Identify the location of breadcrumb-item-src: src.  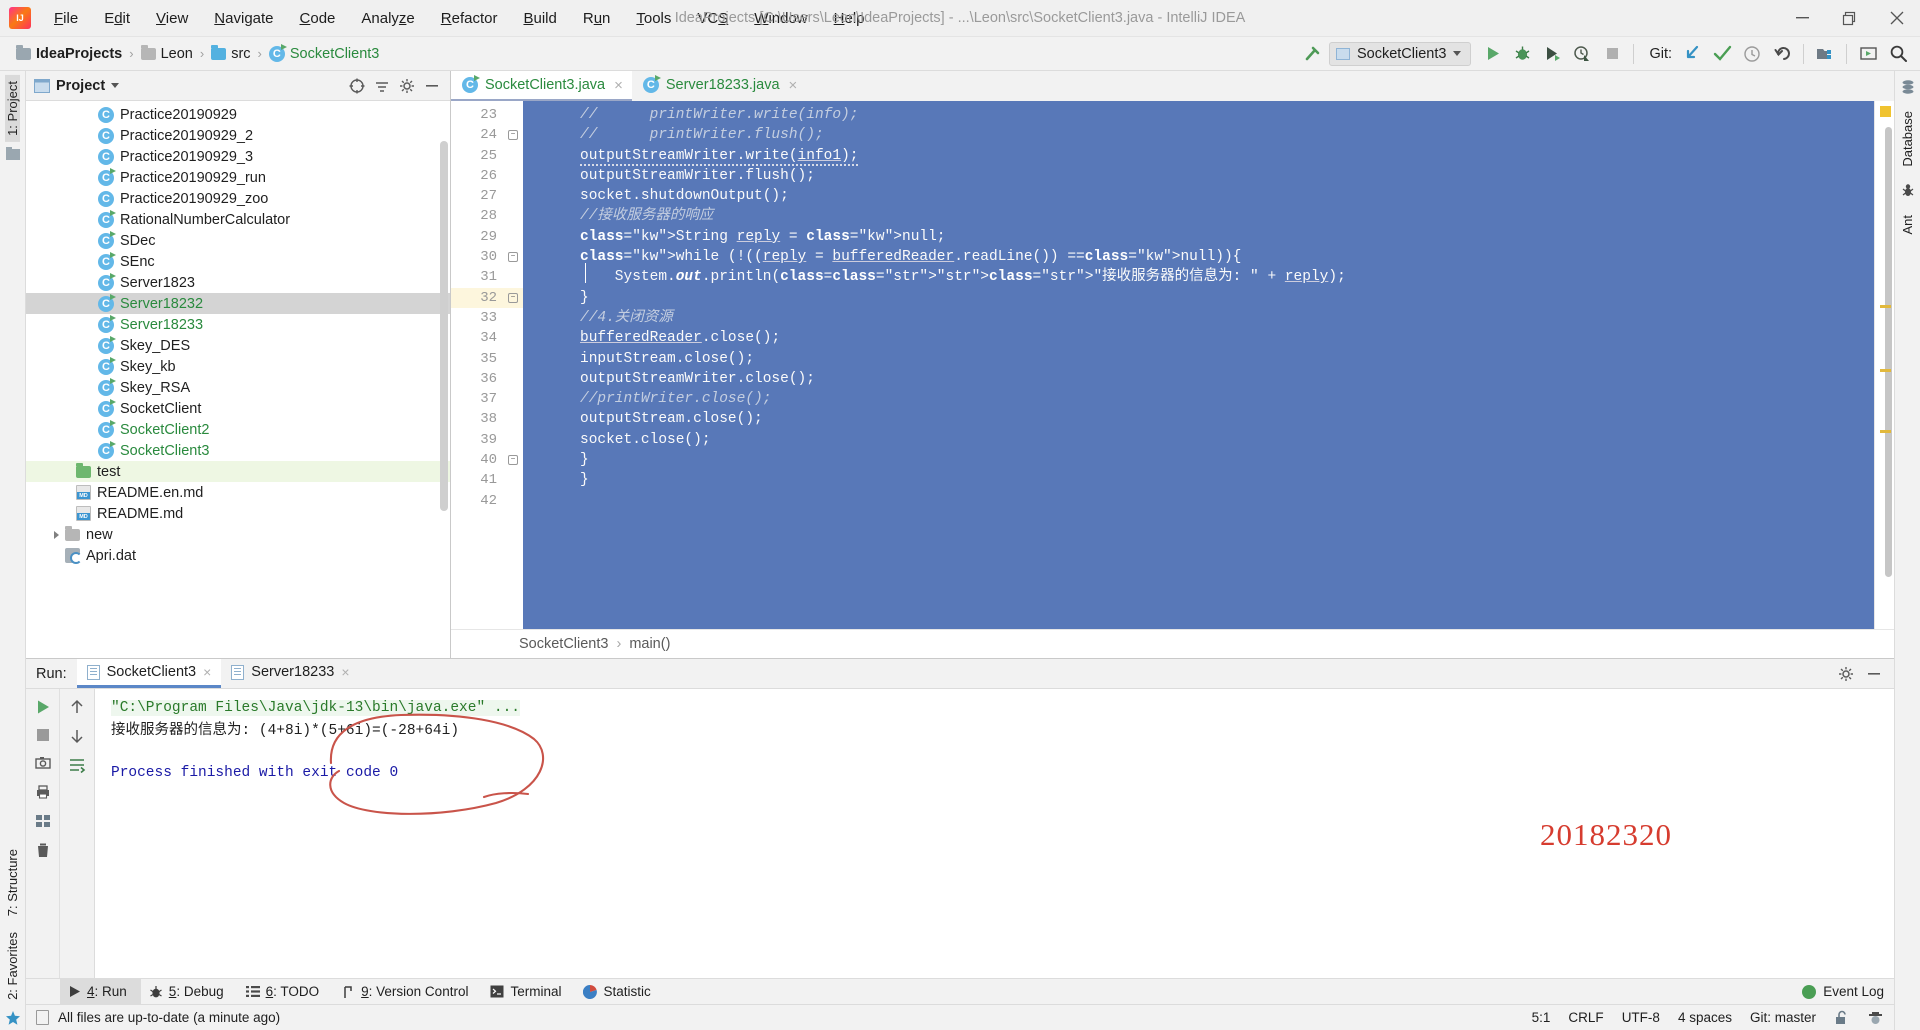
(230, 54).